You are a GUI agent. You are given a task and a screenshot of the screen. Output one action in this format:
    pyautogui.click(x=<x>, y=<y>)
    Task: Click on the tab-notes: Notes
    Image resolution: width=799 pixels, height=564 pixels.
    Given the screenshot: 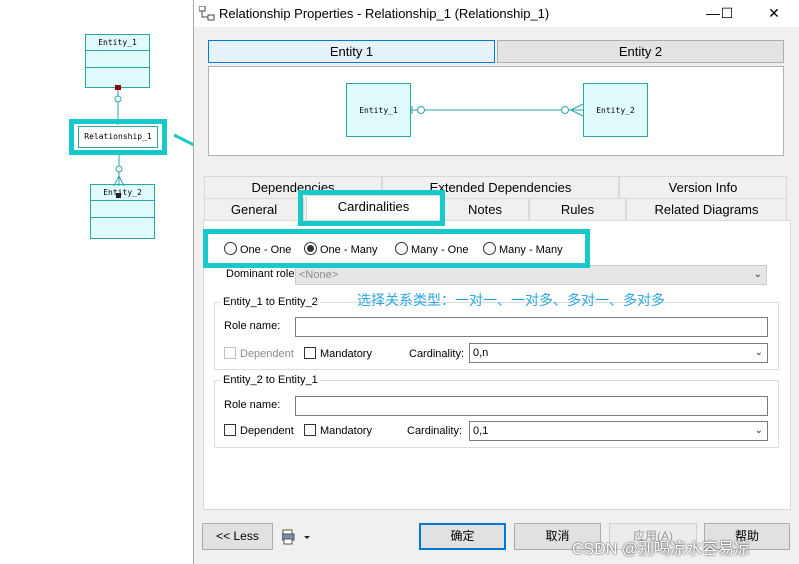 What is the action you would take?
    pyautogui.click(x=485, y=209)
    